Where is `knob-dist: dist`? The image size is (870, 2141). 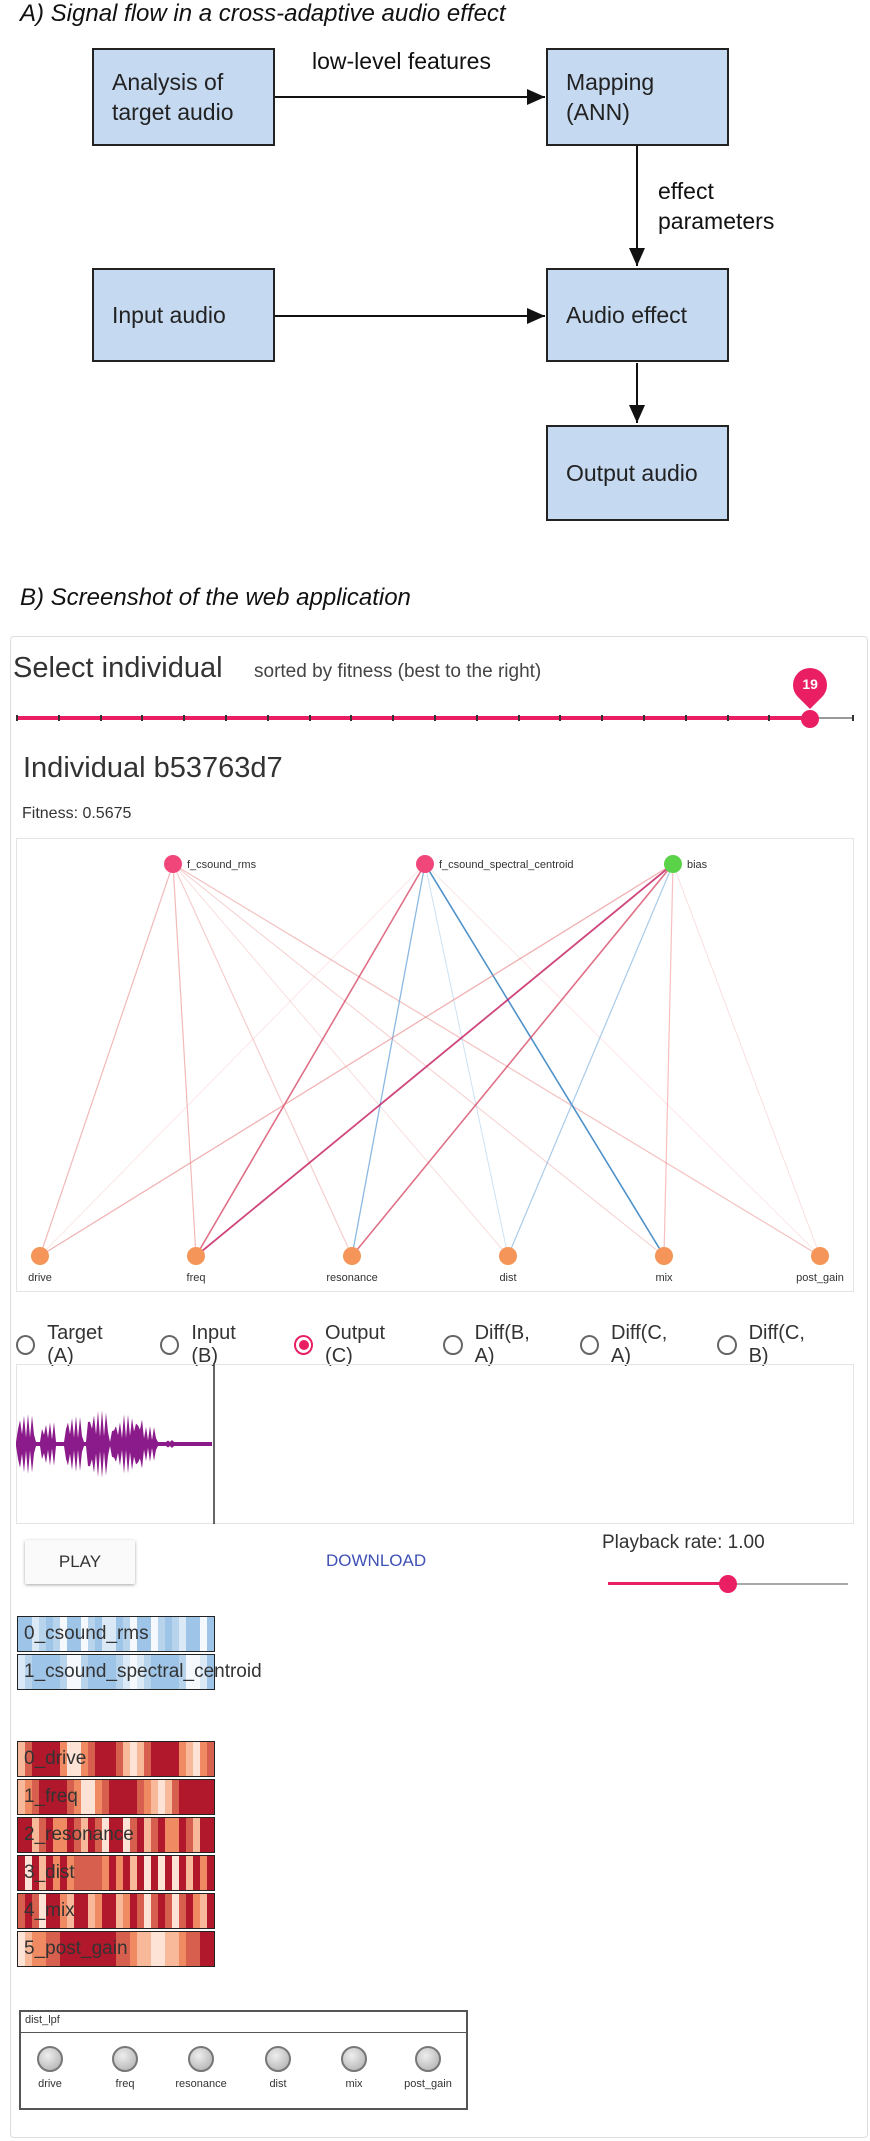
knob-dist: dist is located at coordinates (278, 2074).